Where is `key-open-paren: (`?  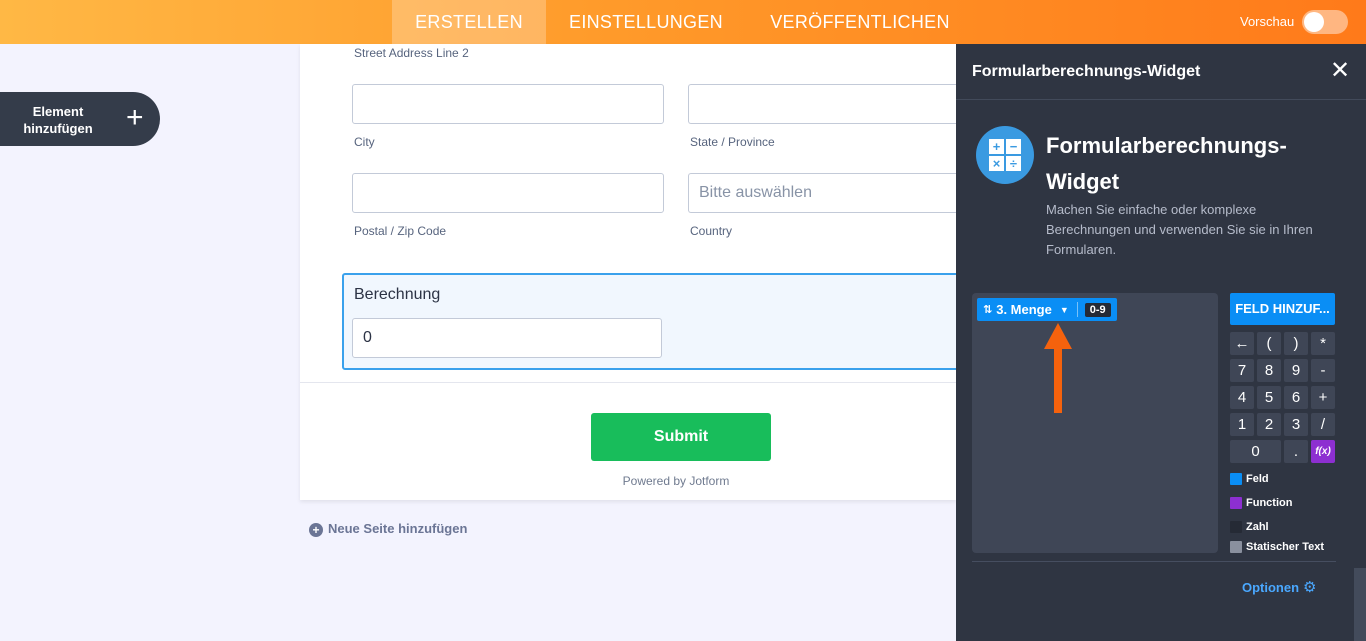
key-open-paren: ( is located at coordinates (1269, 343).